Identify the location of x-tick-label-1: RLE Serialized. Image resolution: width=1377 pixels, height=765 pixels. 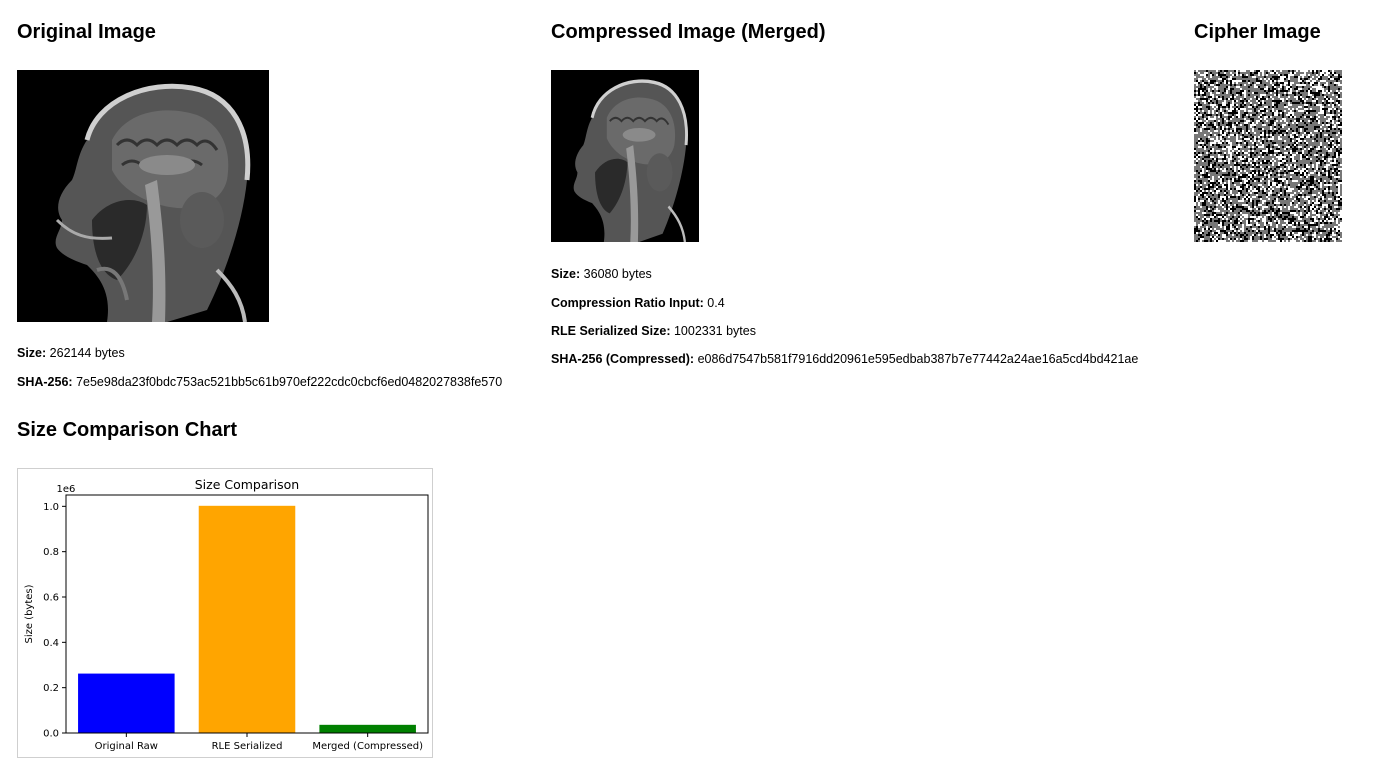
(247, 746).